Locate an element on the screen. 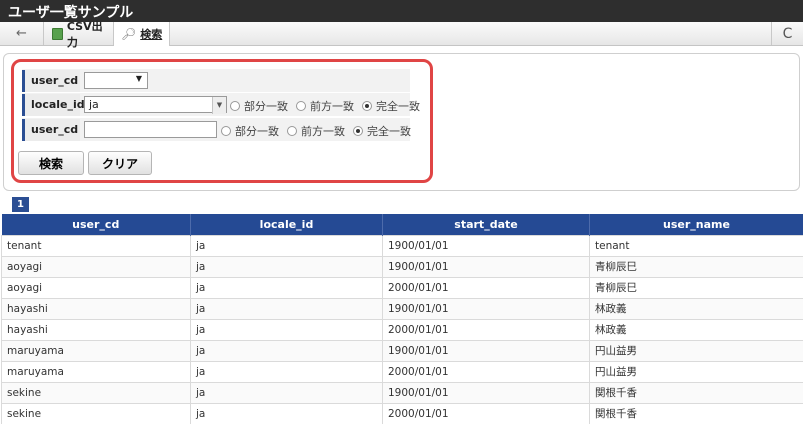  search-tab: 🔎︎ 検索 is located at coordinates (142, 34).